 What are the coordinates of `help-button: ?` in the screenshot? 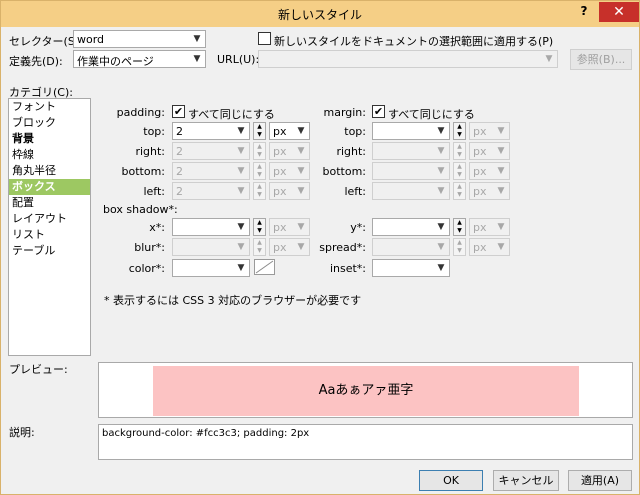 It's located at (584, 13).